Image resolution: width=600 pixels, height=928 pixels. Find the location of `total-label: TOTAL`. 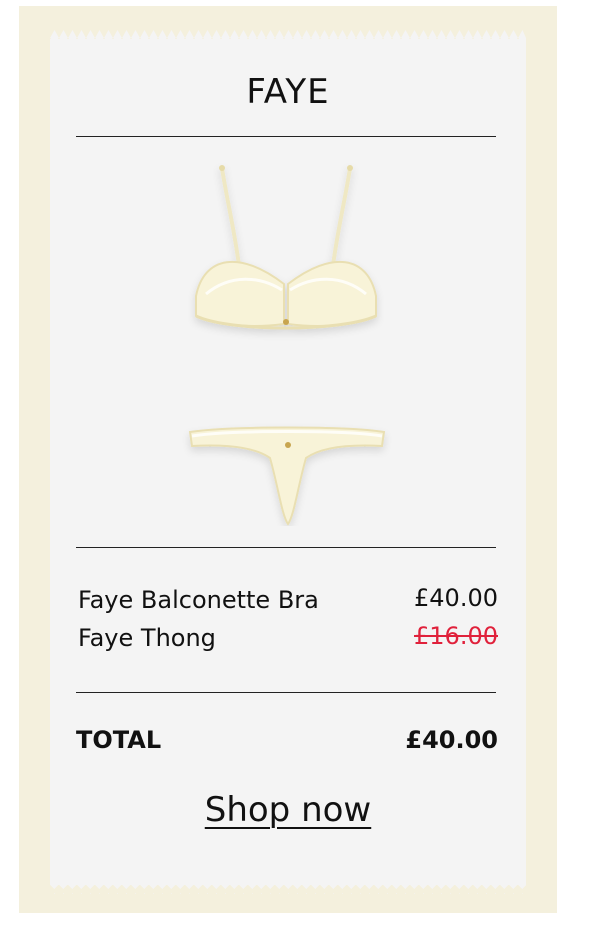

total-label: TOTAL is located at coordinates (119, 740).